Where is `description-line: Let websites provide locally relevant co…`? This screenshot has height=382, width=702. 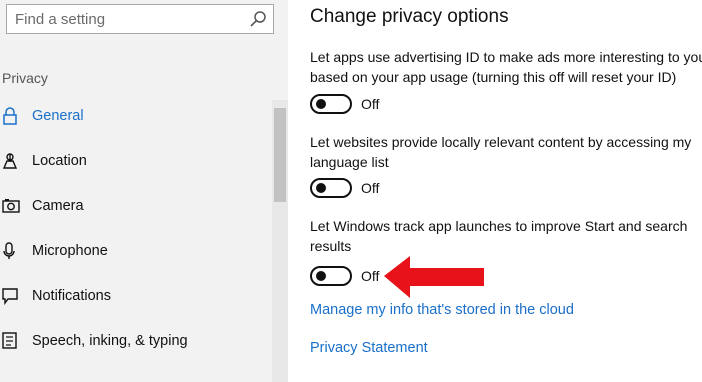
description-line: Let websites provide locally relevant co… is located at coordinates (501, 142).